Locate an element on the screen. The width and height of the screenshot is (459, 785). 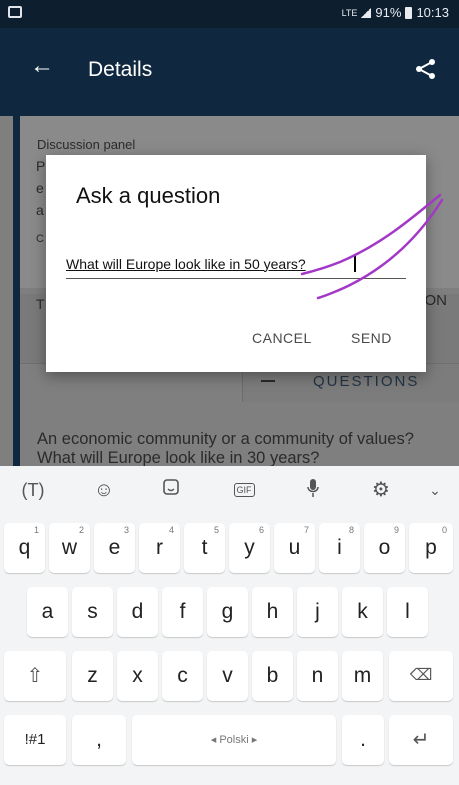
key: d is located at coordinates (137, 612).